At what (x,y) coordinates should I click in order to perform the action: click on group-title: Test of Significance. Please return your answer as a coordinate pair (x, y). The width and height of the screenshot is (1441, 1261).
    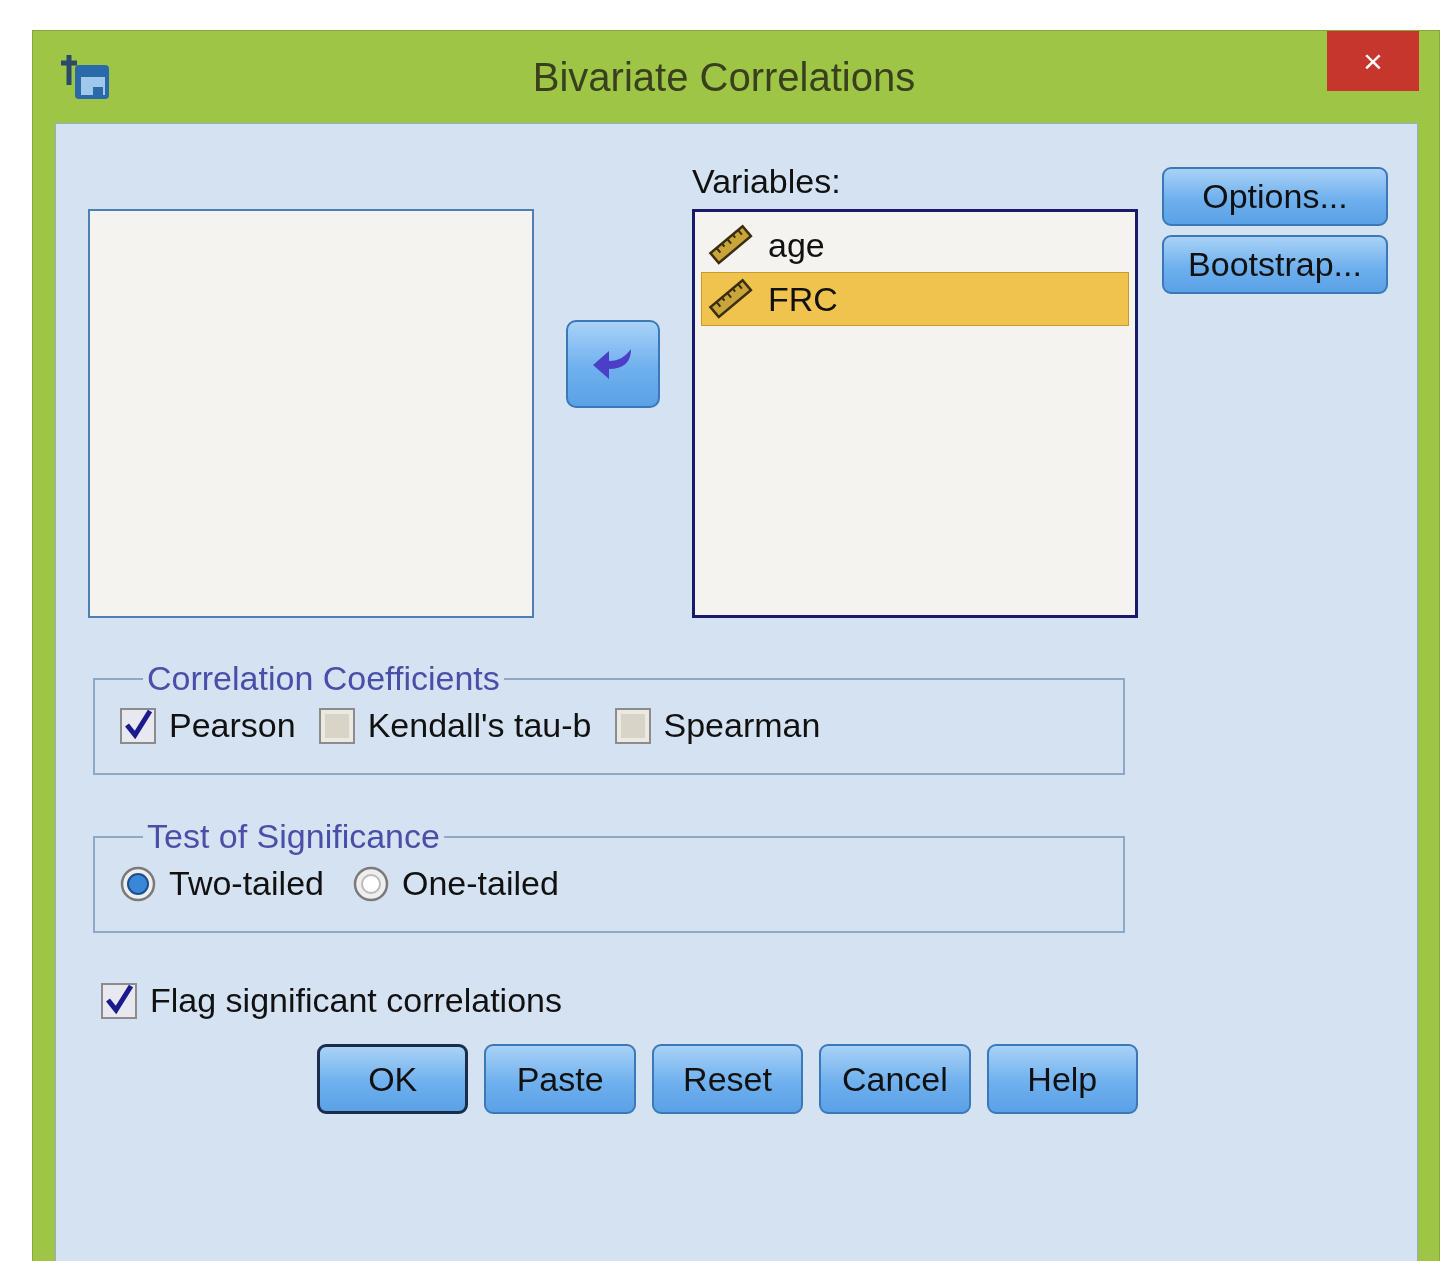
    Looking at the image, I should click on (293, 836).